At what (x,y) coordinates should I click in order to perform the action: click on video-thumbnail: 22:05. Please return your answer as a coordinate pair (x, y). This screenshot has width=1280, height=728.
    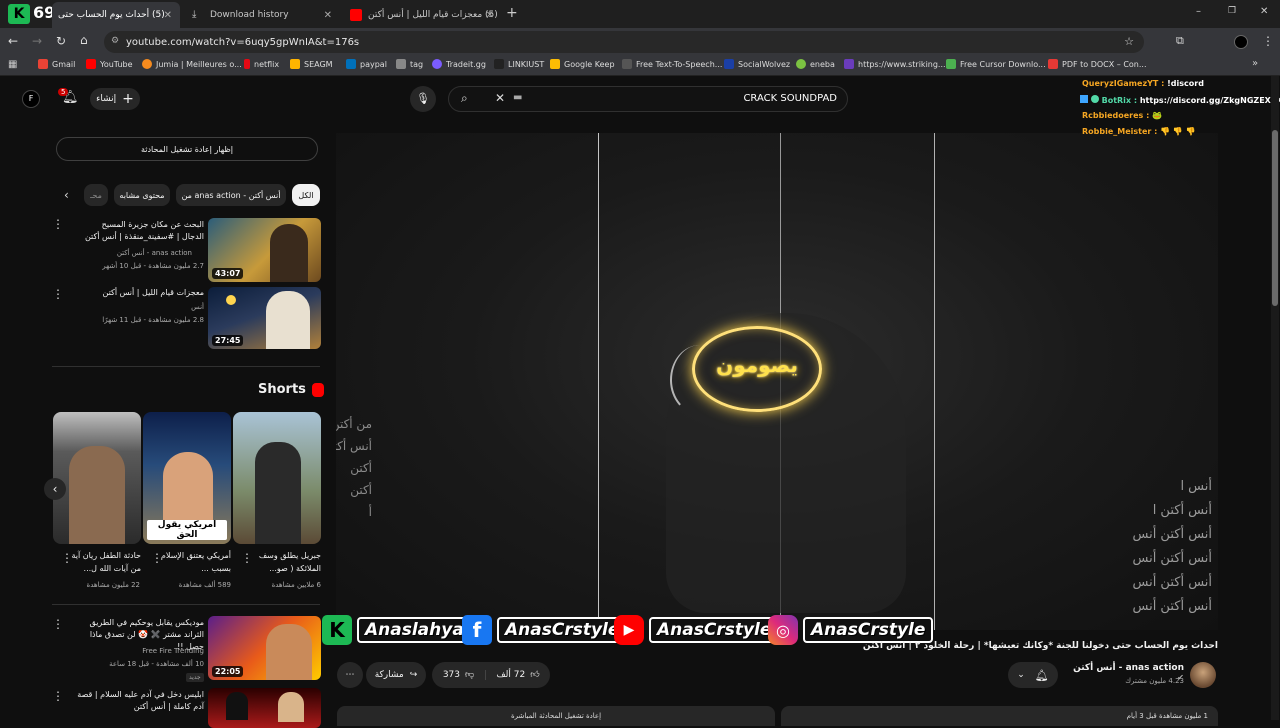
    Looking at the image, I should click on (264, 648).